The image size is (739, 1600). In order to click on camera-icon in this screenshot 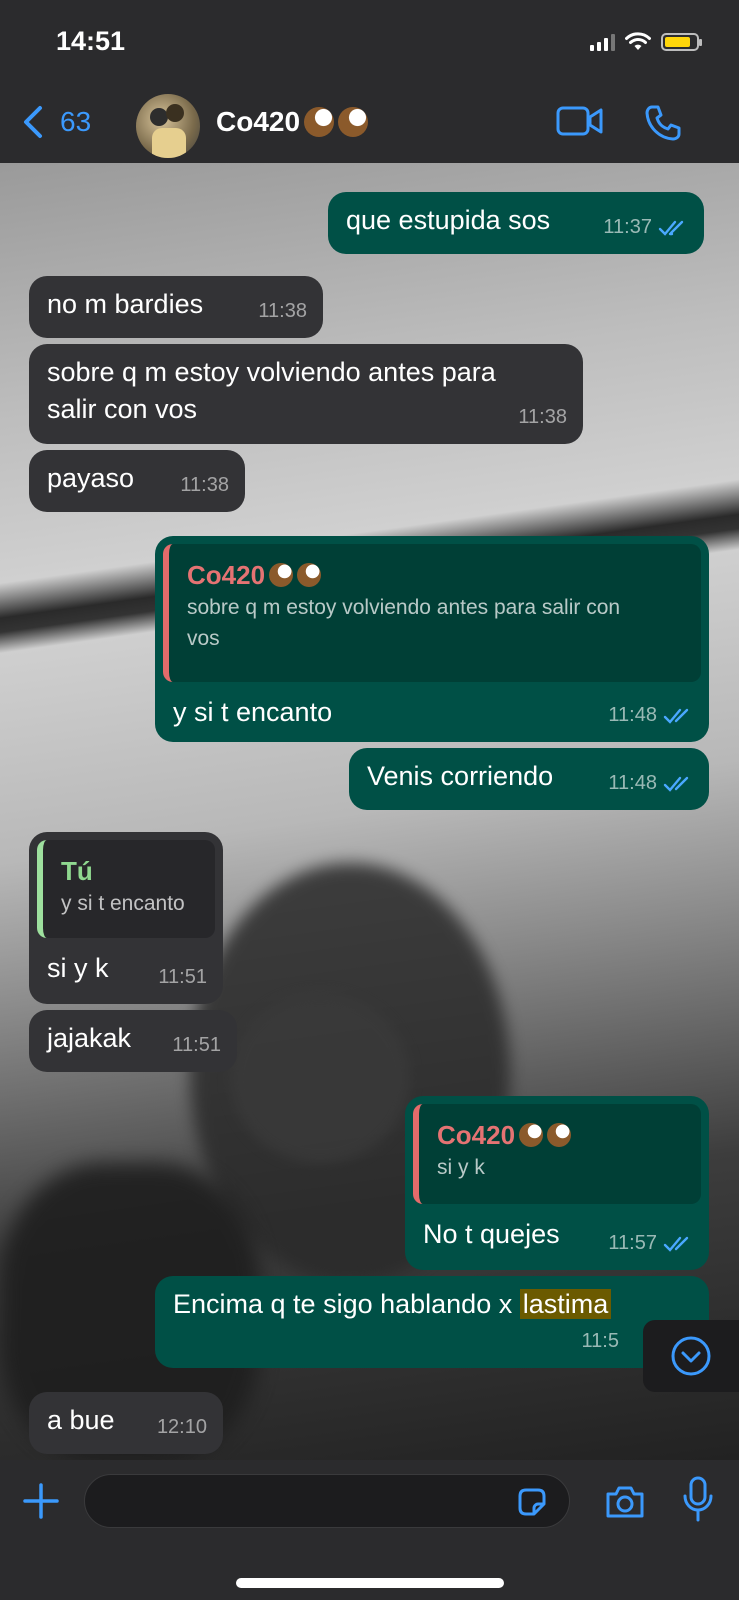, I will do `click(625, 1502)`.